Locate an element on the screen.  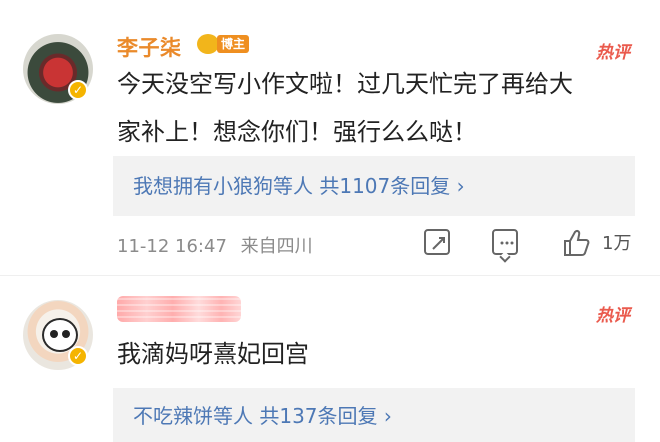
blurred-username is located at coordinates (179, 309).